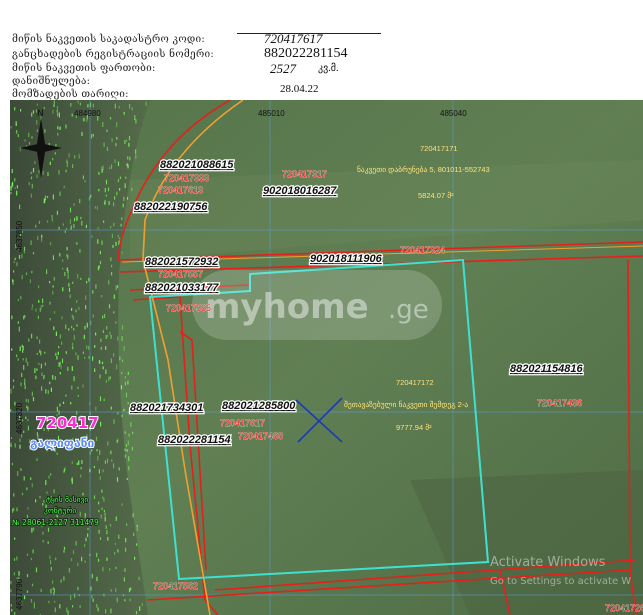  What do you see at coordinates (182, 288) in the screenshot?
I see `parcel-number-label: 882021033177` at bounding box center [182, 288].